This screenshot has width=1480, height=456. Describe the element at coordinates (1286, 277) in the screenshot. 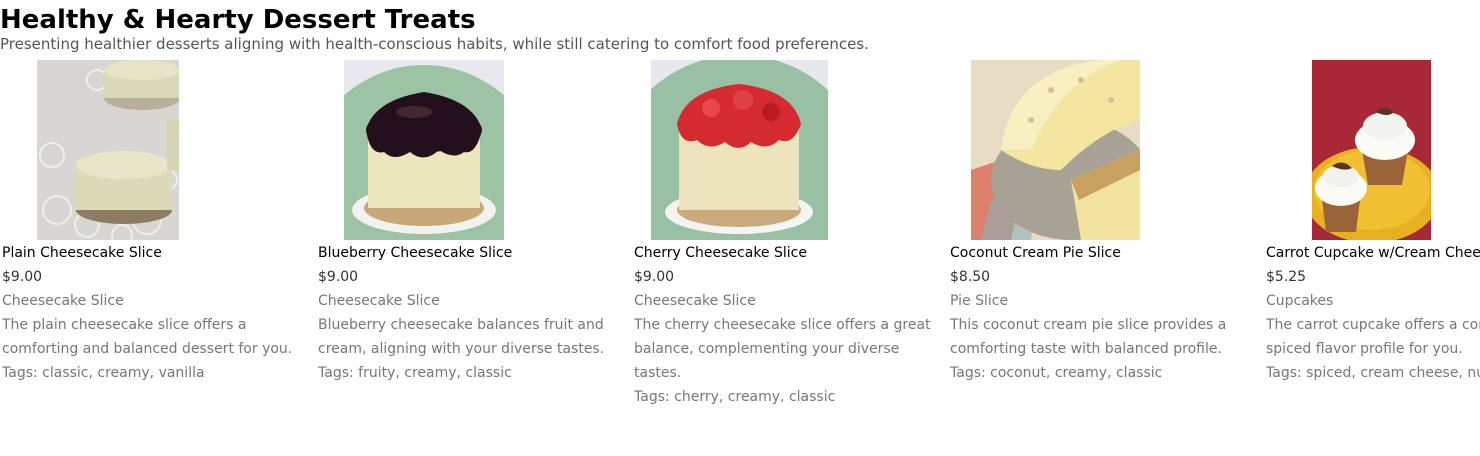

I see `product-price: $5.25` at that location.